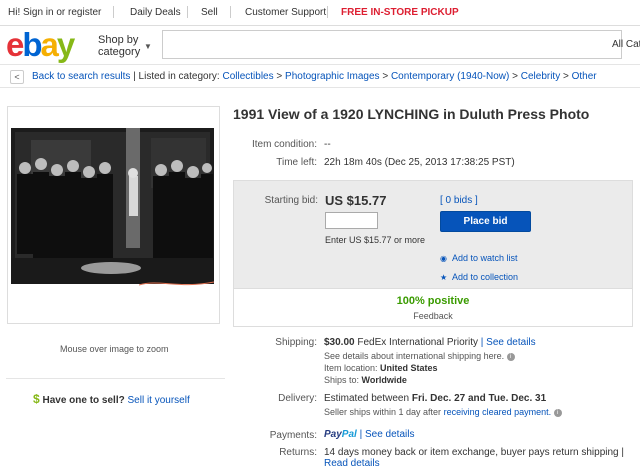 Image resolution: width=640 pixels, height=470 pixels. Describe the element at coordinates (296, 162) in the screenshot. I see `time-left-label: Time left:` at that location.